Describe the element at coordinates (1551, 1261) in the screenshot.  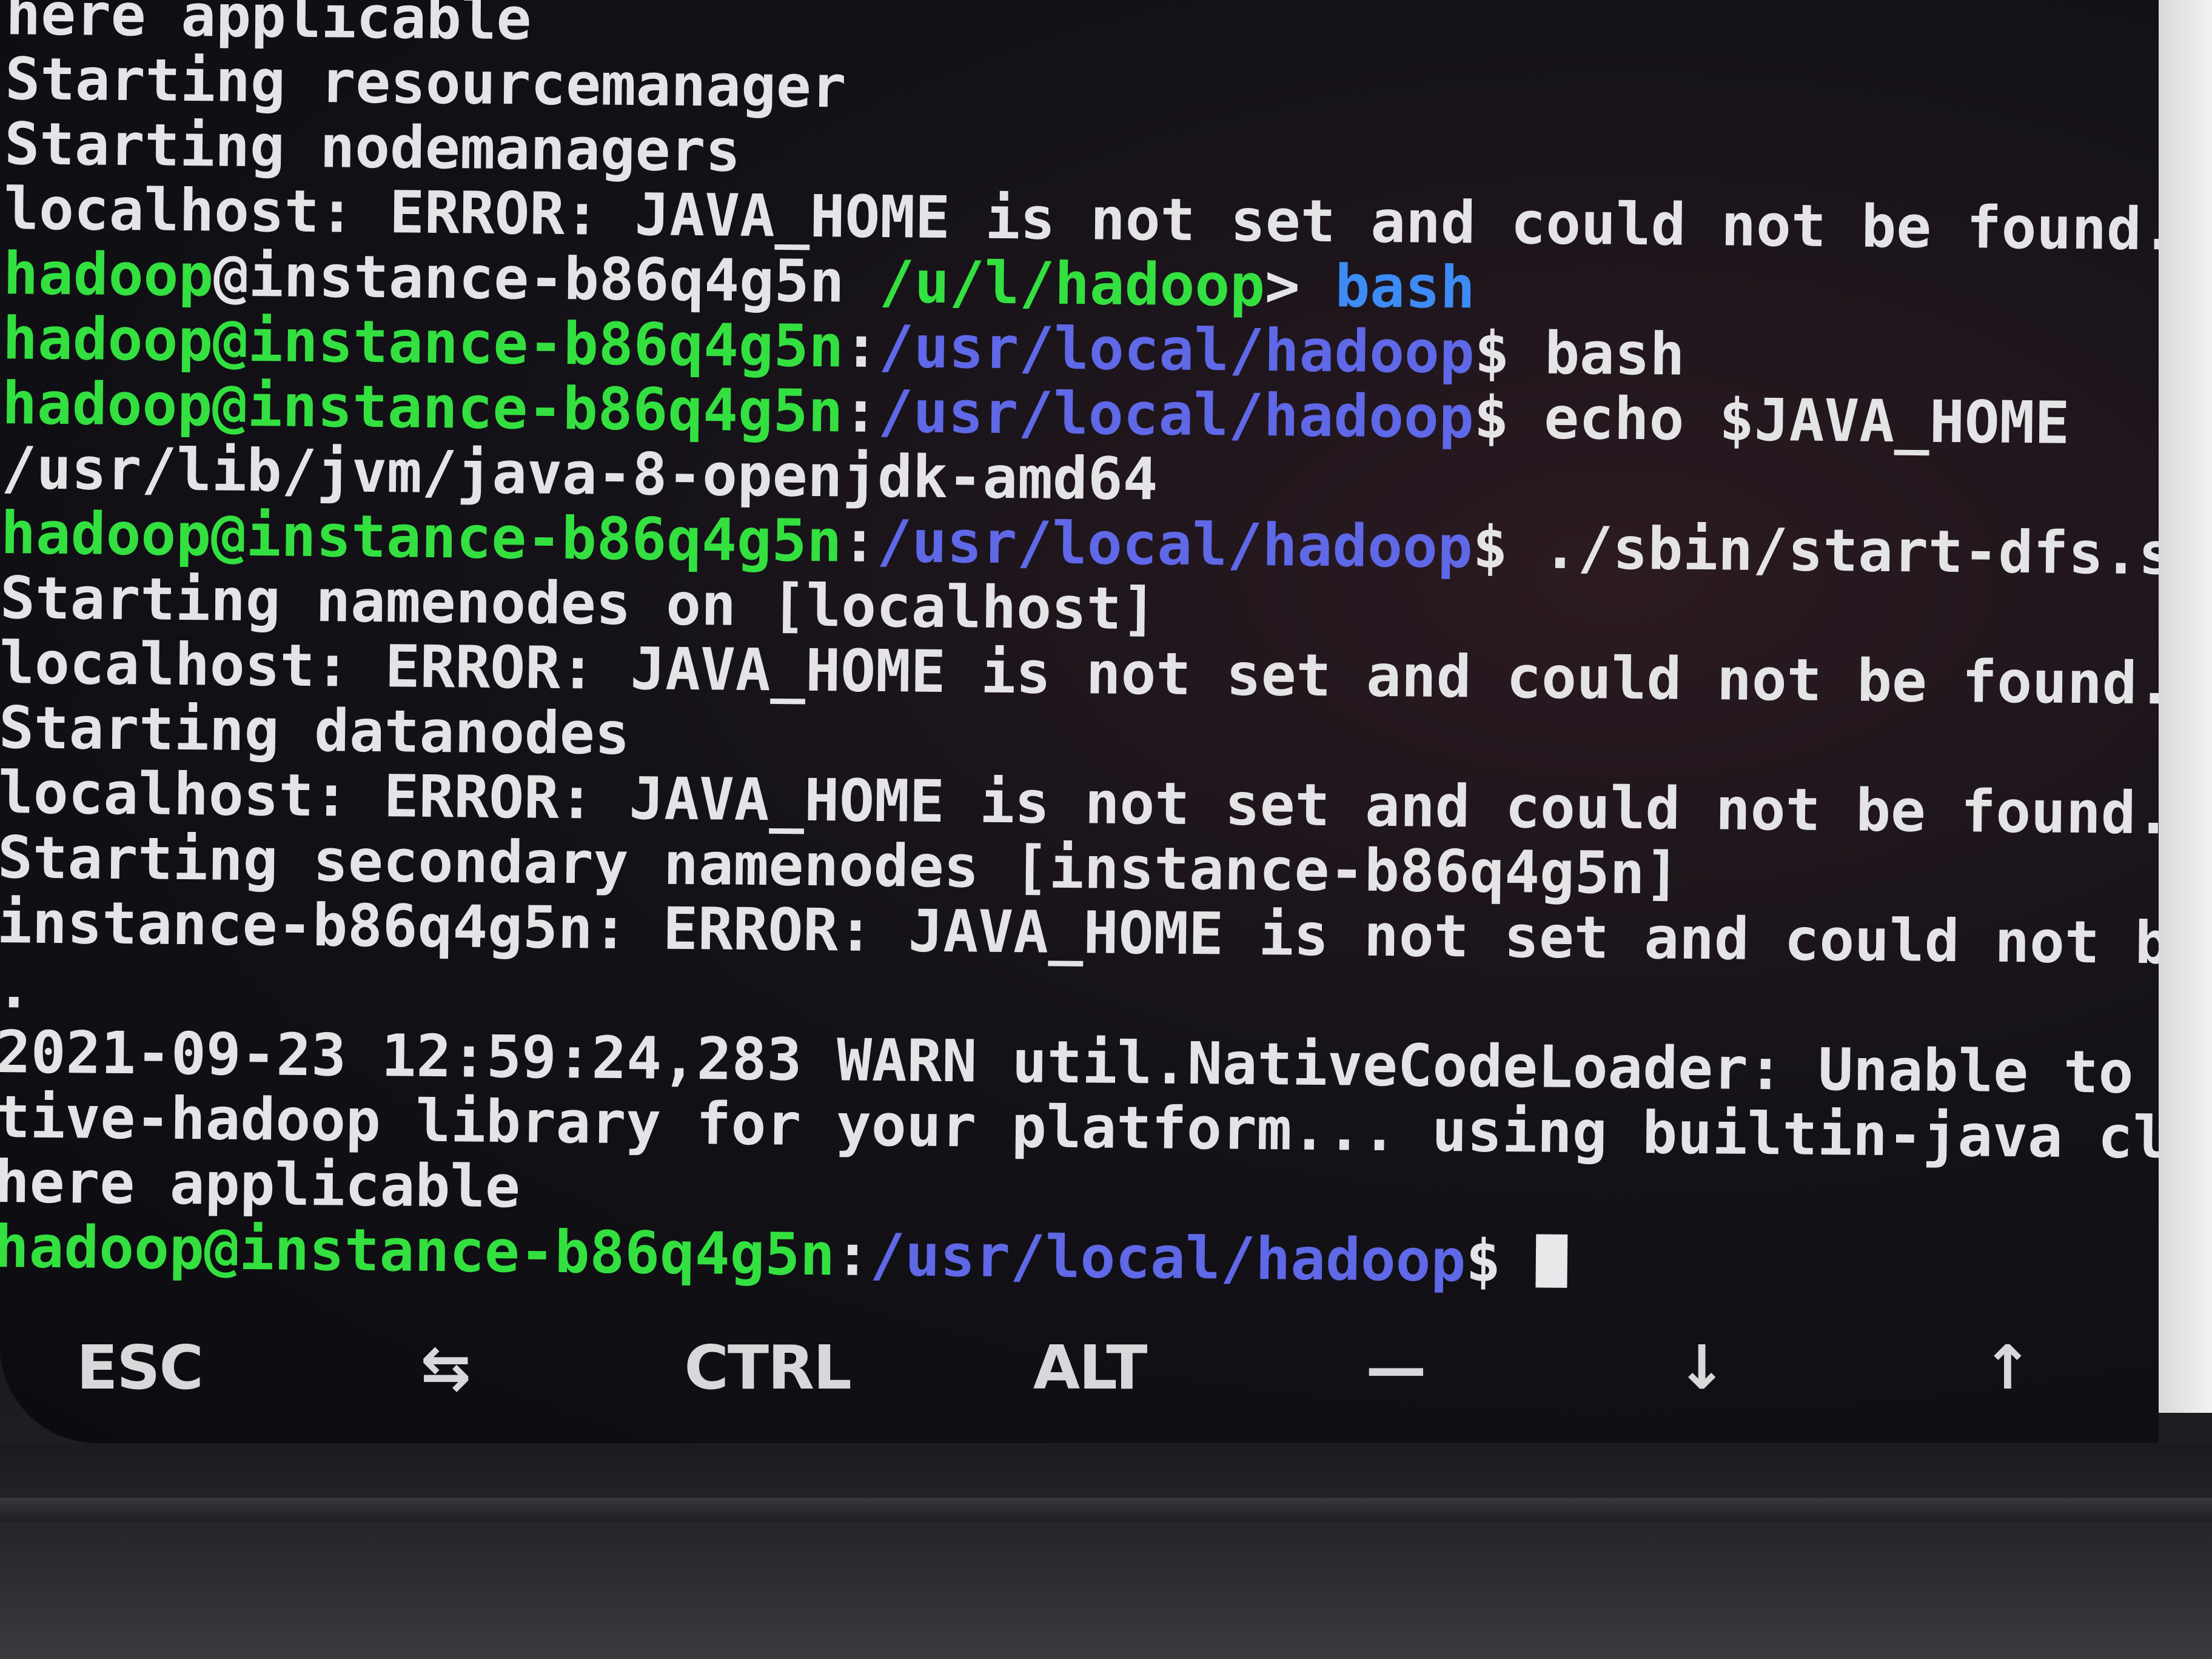
I see `terminal-cursor` at that location.